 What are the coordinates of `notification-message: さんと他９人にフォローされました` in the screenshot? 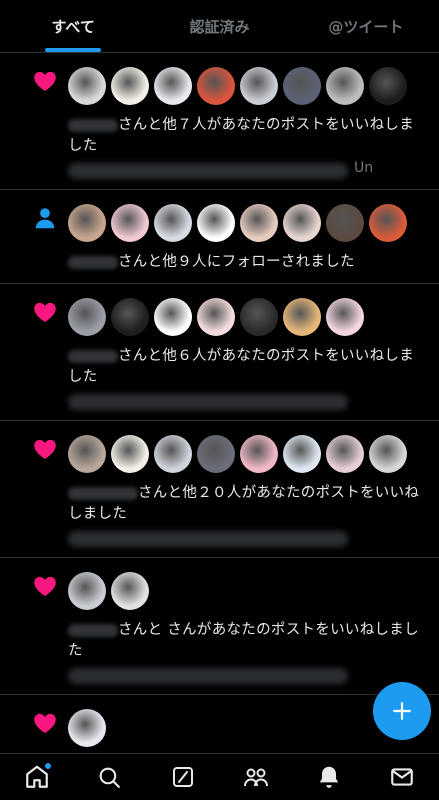 It's located at (236, 262).